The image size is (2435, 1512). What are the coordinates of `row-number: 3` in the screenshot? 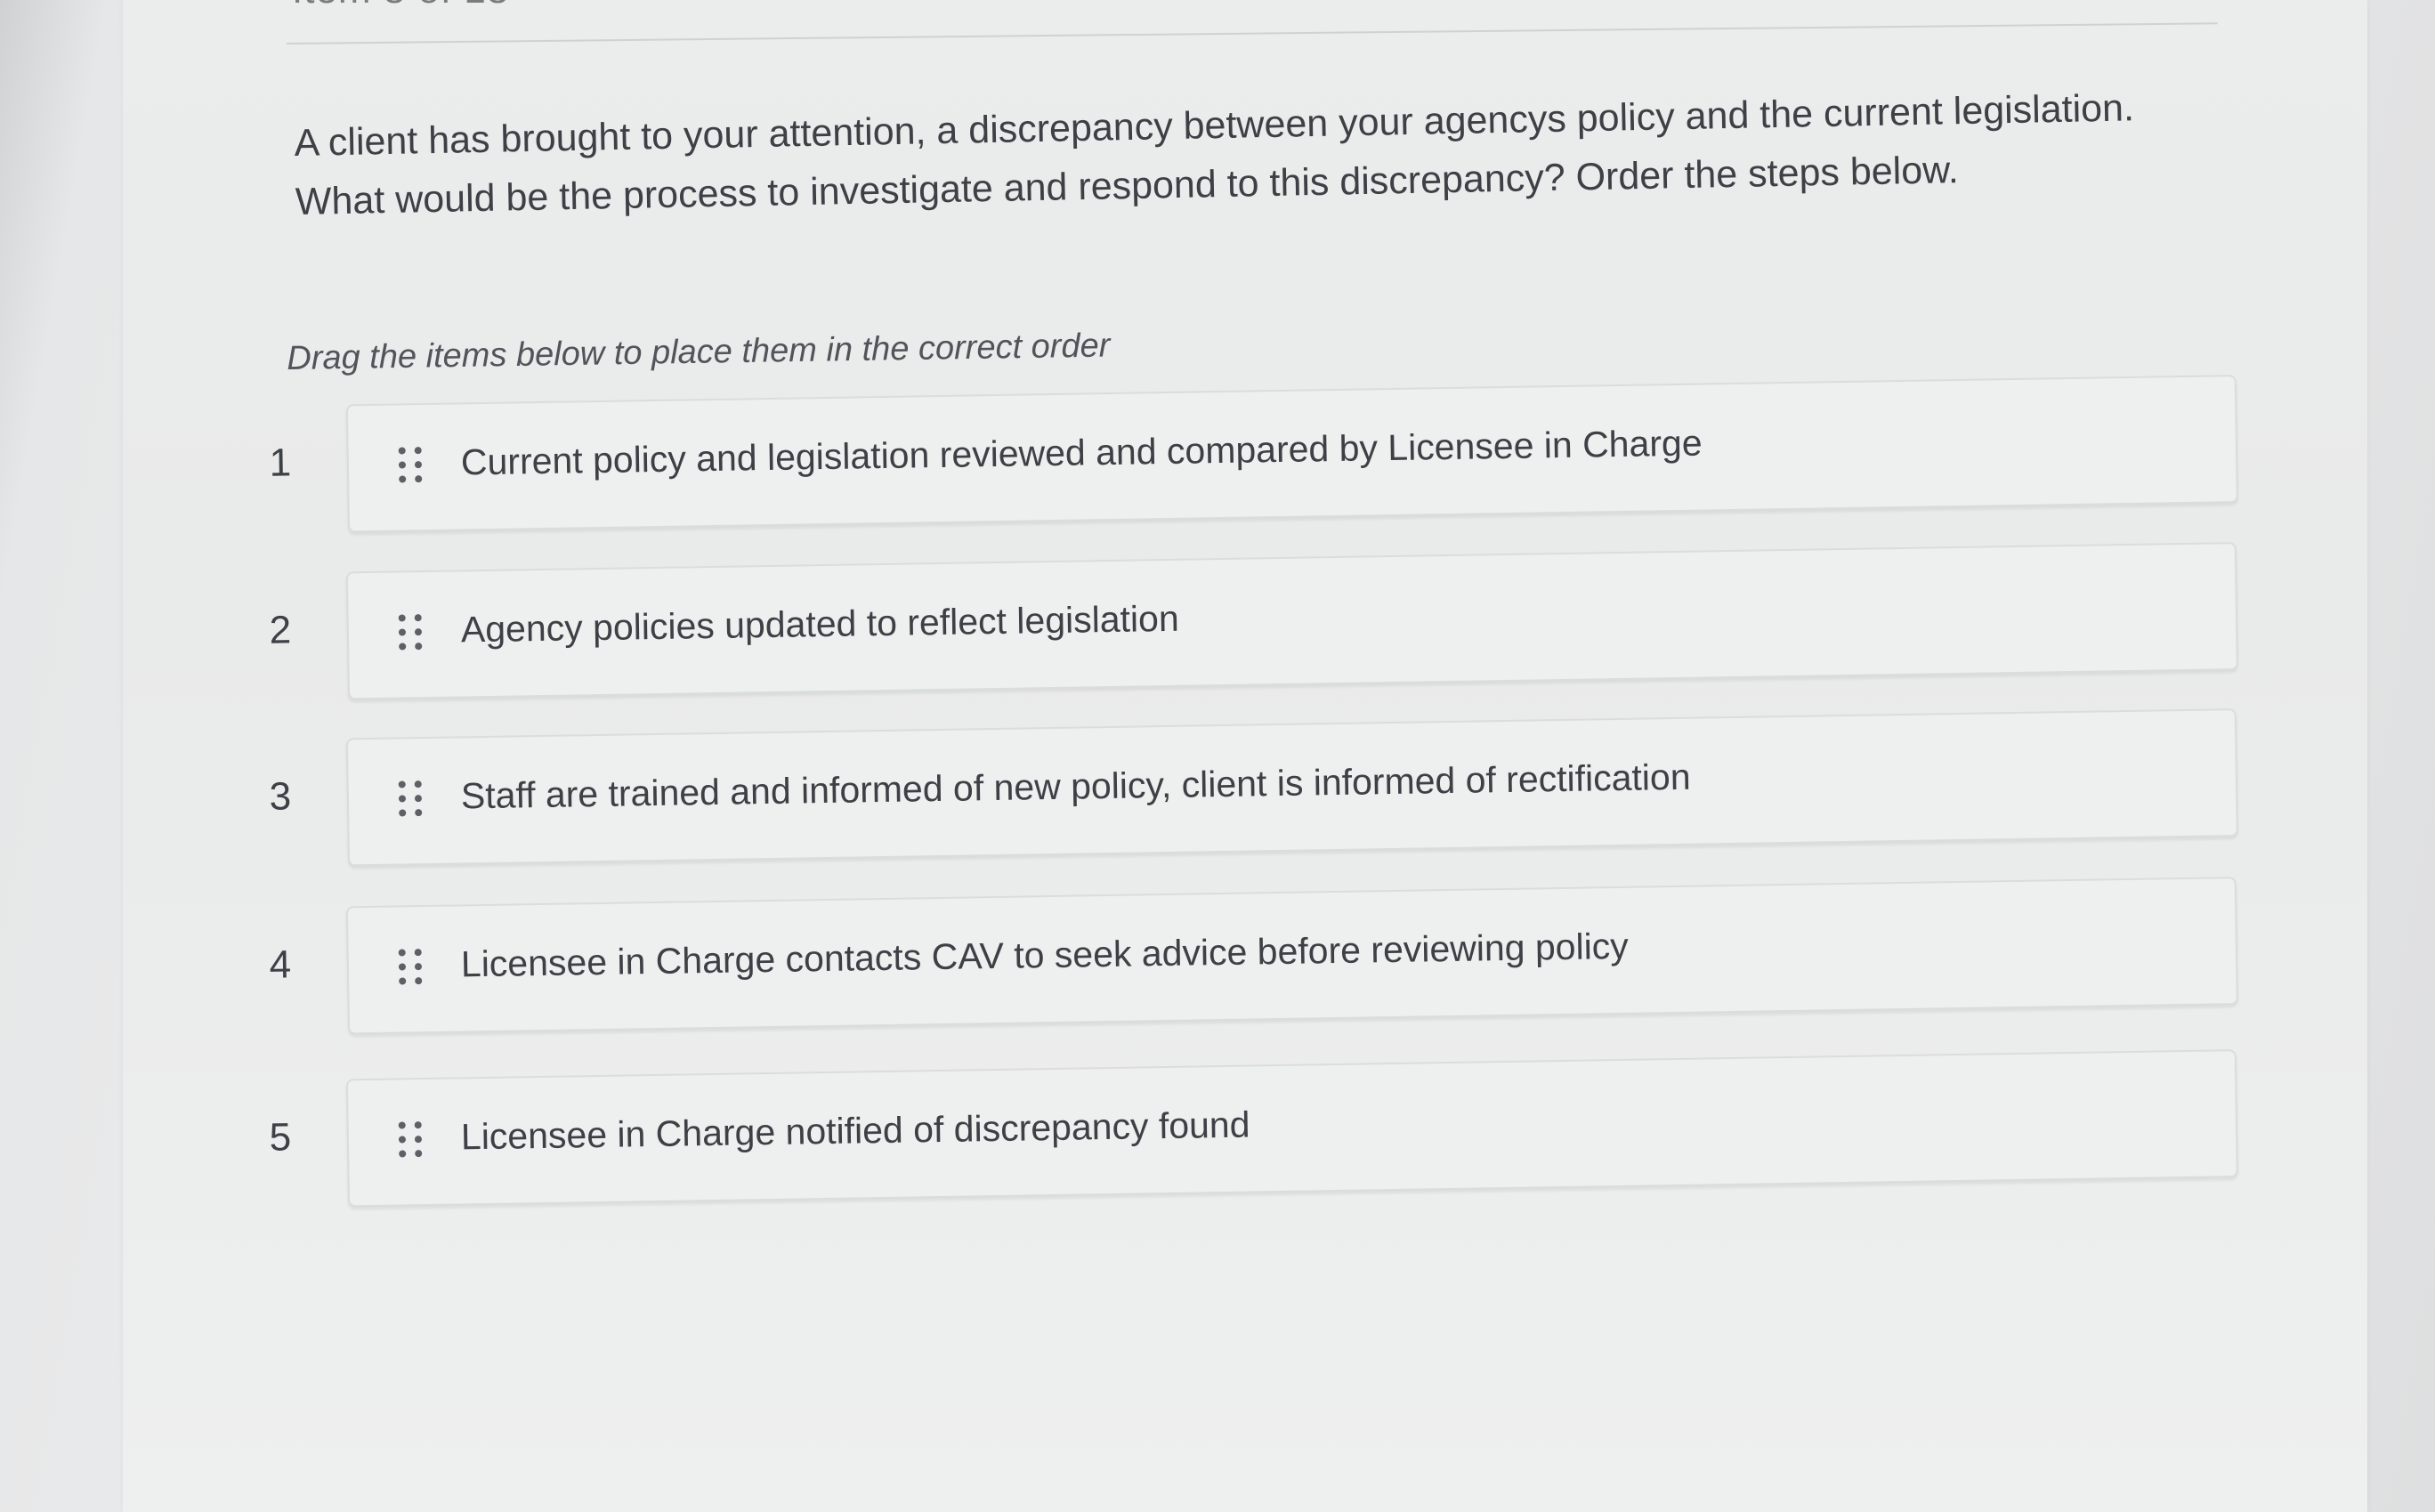 It's located at (280, 796).